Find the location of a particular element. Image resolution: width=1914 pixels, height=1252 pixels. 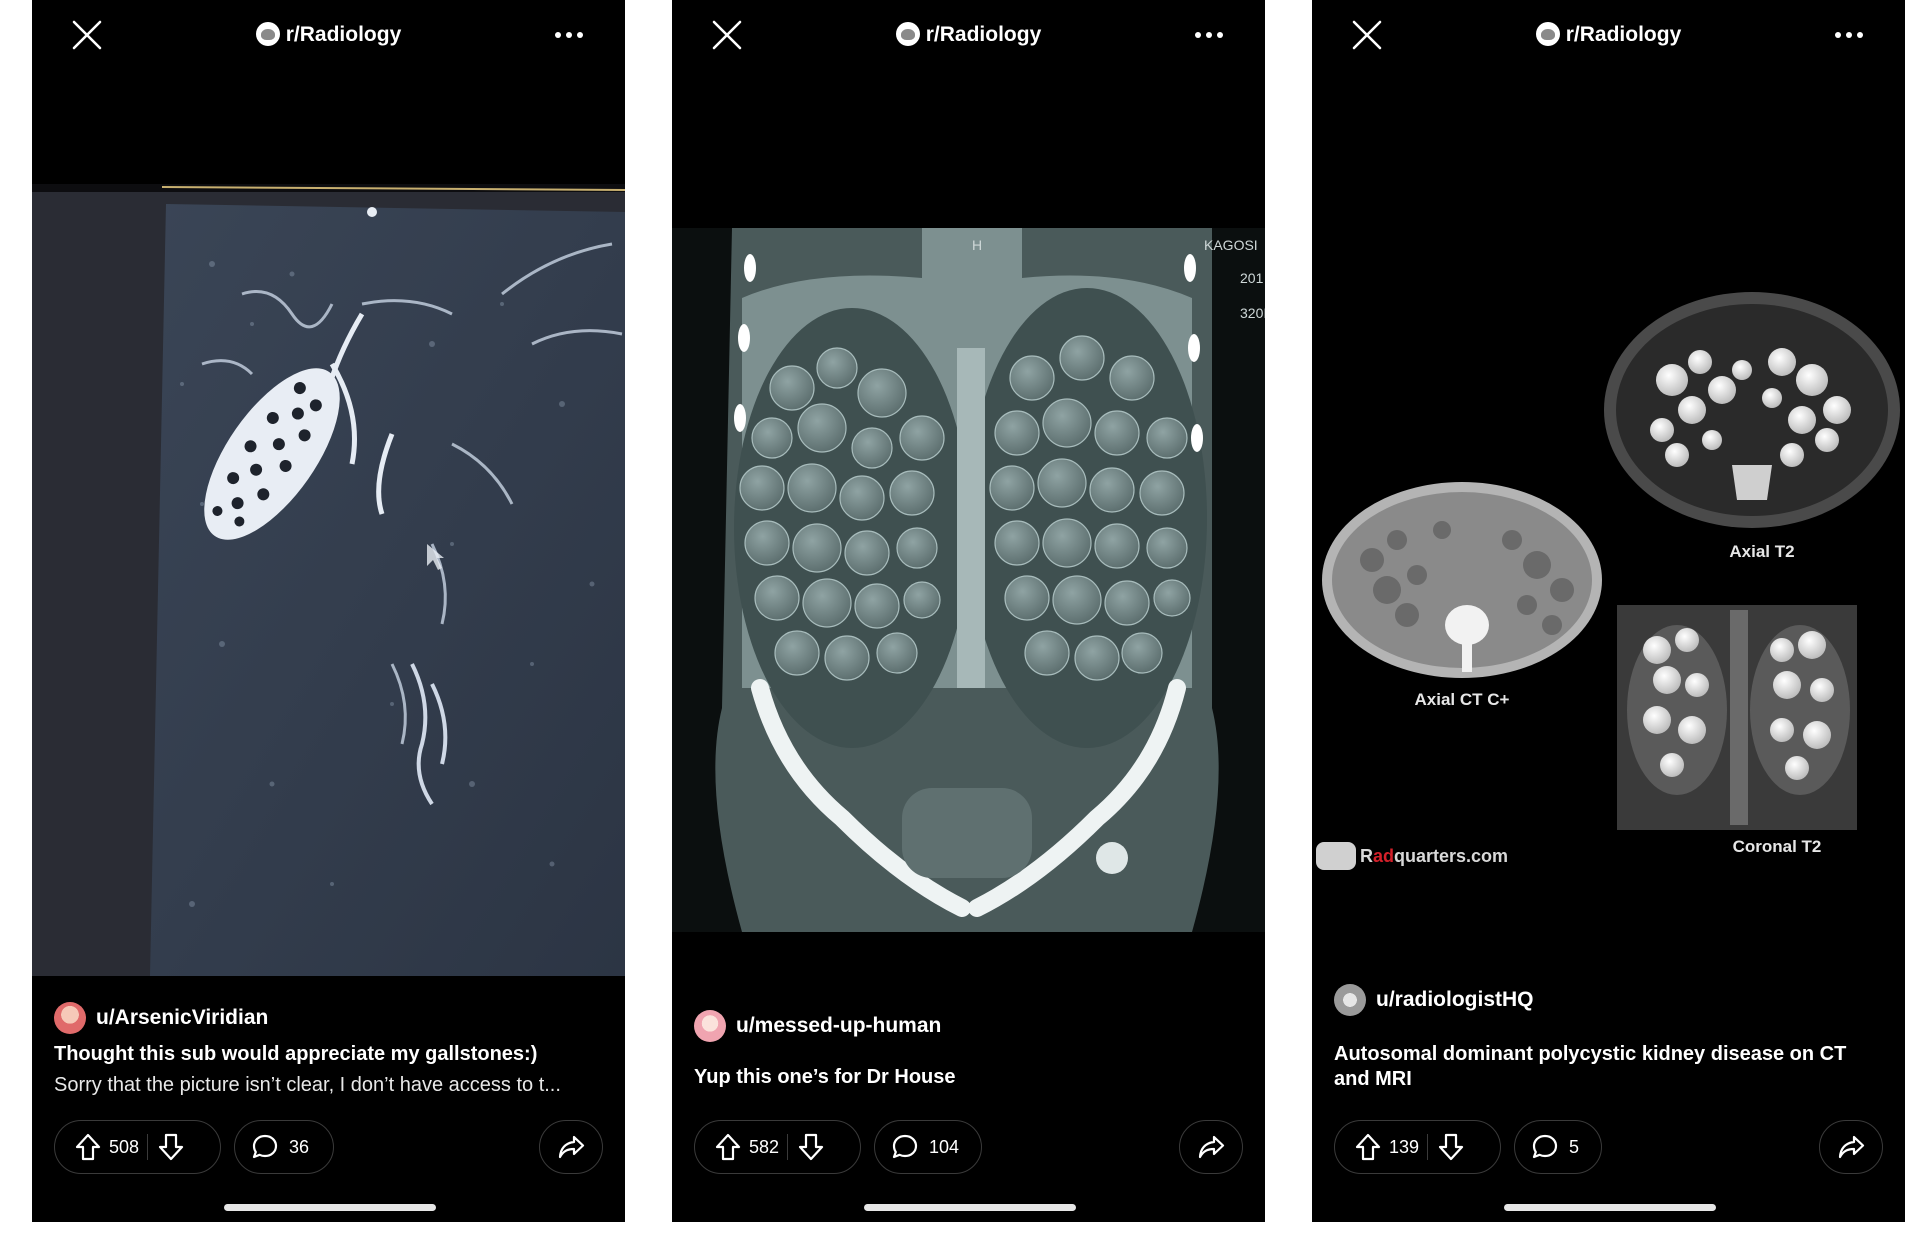

post-author: u/radiologistHQ is located at coordinates (1434, 1000).